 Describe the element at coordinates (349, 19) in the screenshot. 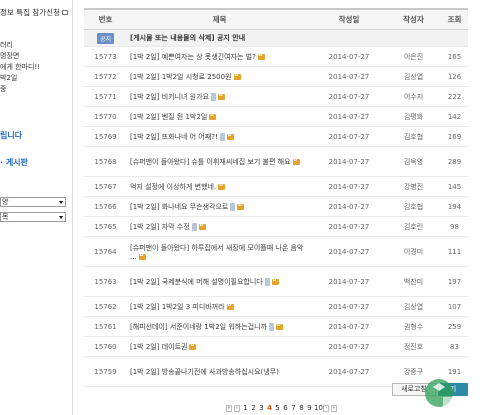

I see `header-date: 작성일` at that location.